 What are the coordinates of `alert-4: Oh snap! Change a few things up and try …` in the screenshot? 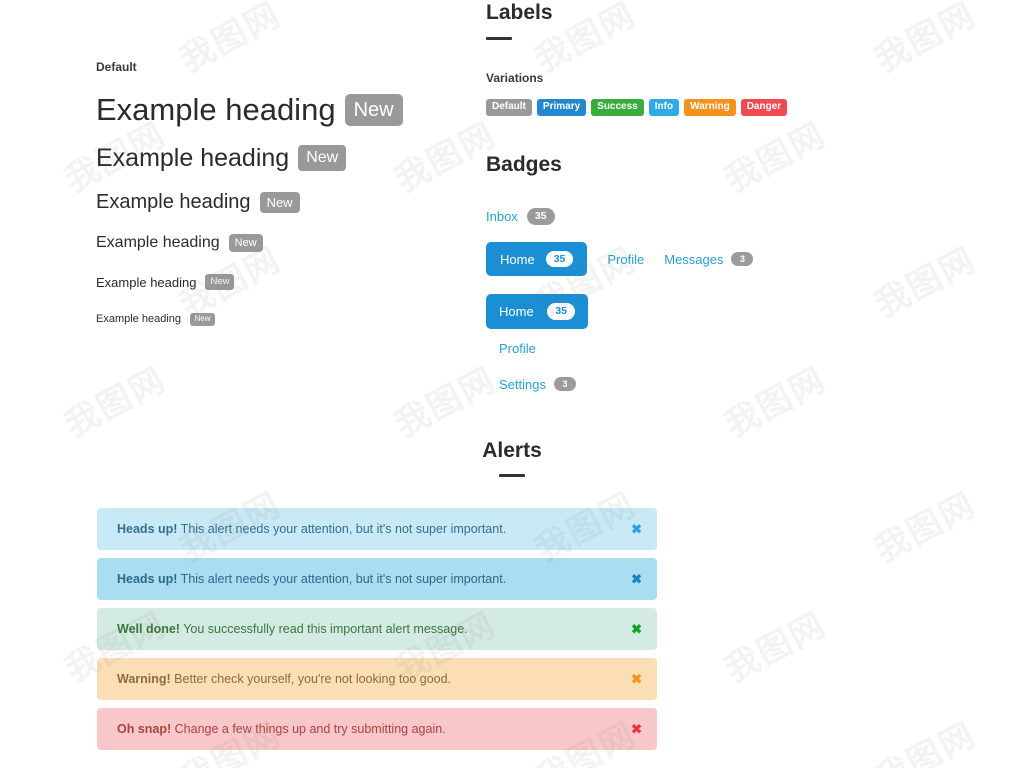 It's located at (377, 729).